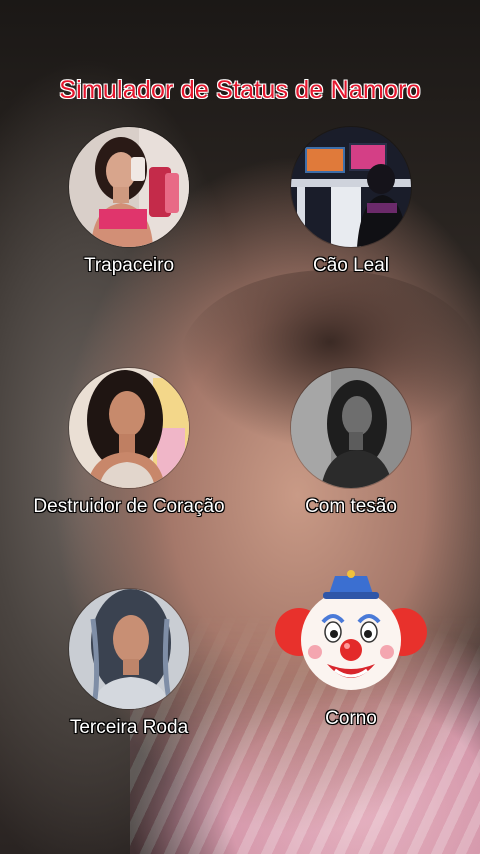 The image size is (480, 854). Describe the element at coordinates (351, 428) in the screenshot. I see `avatar-com-tesao` at that location.